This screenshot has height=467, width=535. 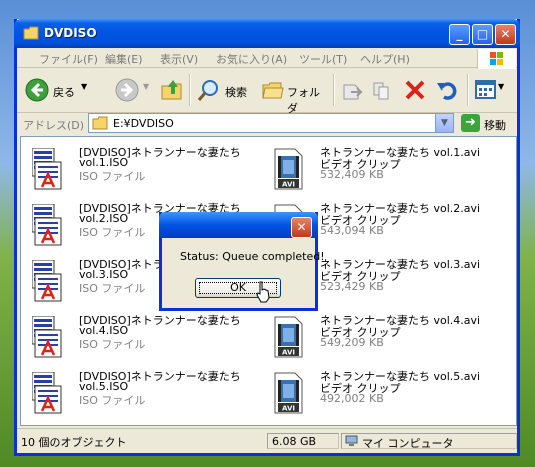 I want to click on status-size: 6.08 GB, so click(x=303, y=441).